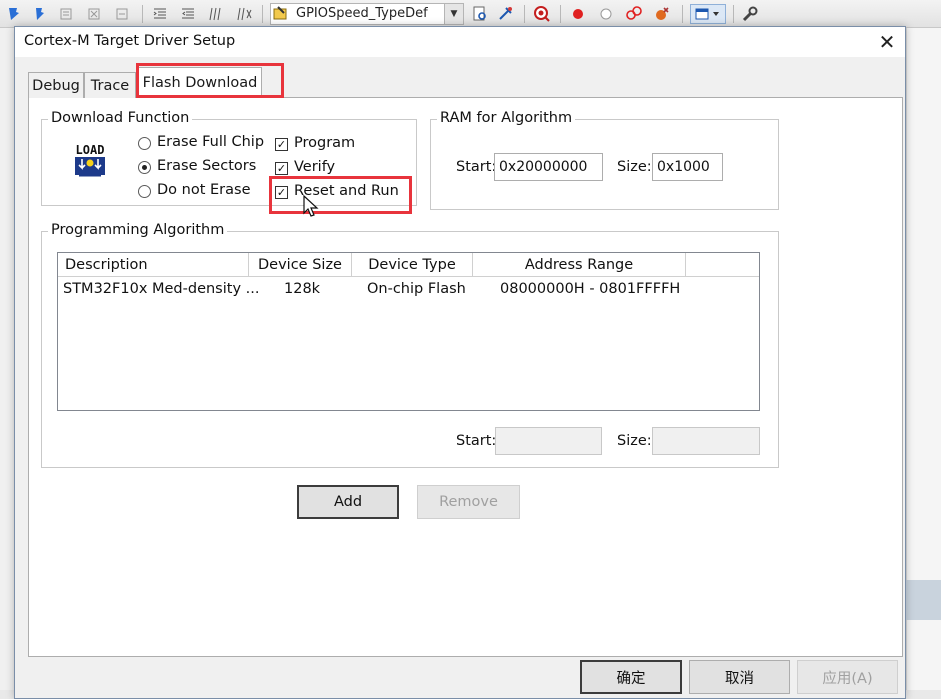 Image resolution: width=941 pixels, height=699 pixels. Describe the element at coordinates (40, 14) in the screenshot. I see `bookmark-prev-icon` at that location.